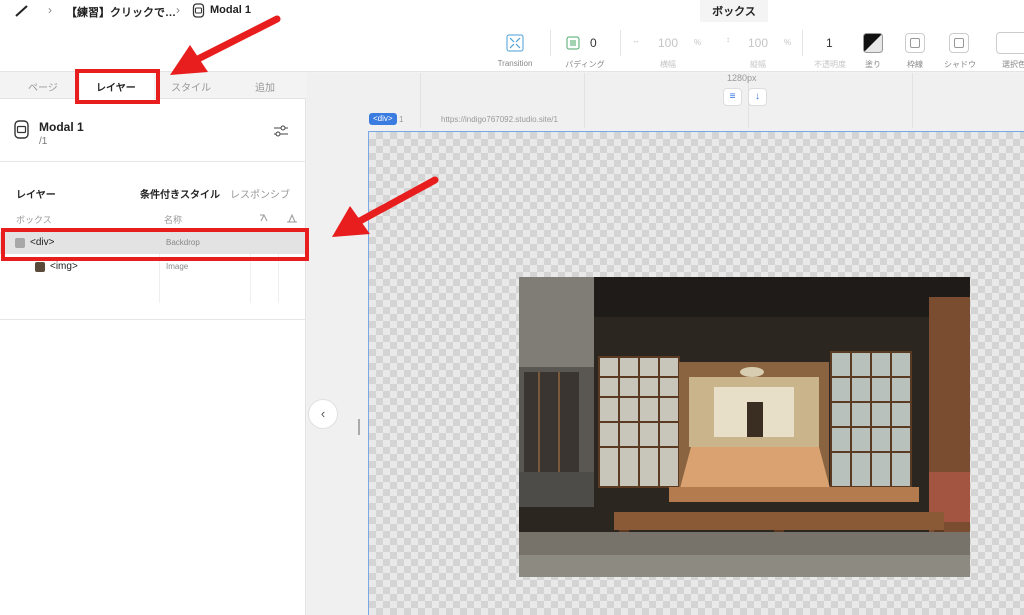 The height and width of the screenshot is (615, 1024). I want to click on shadow-label: シャドウ, so click(960, 64).